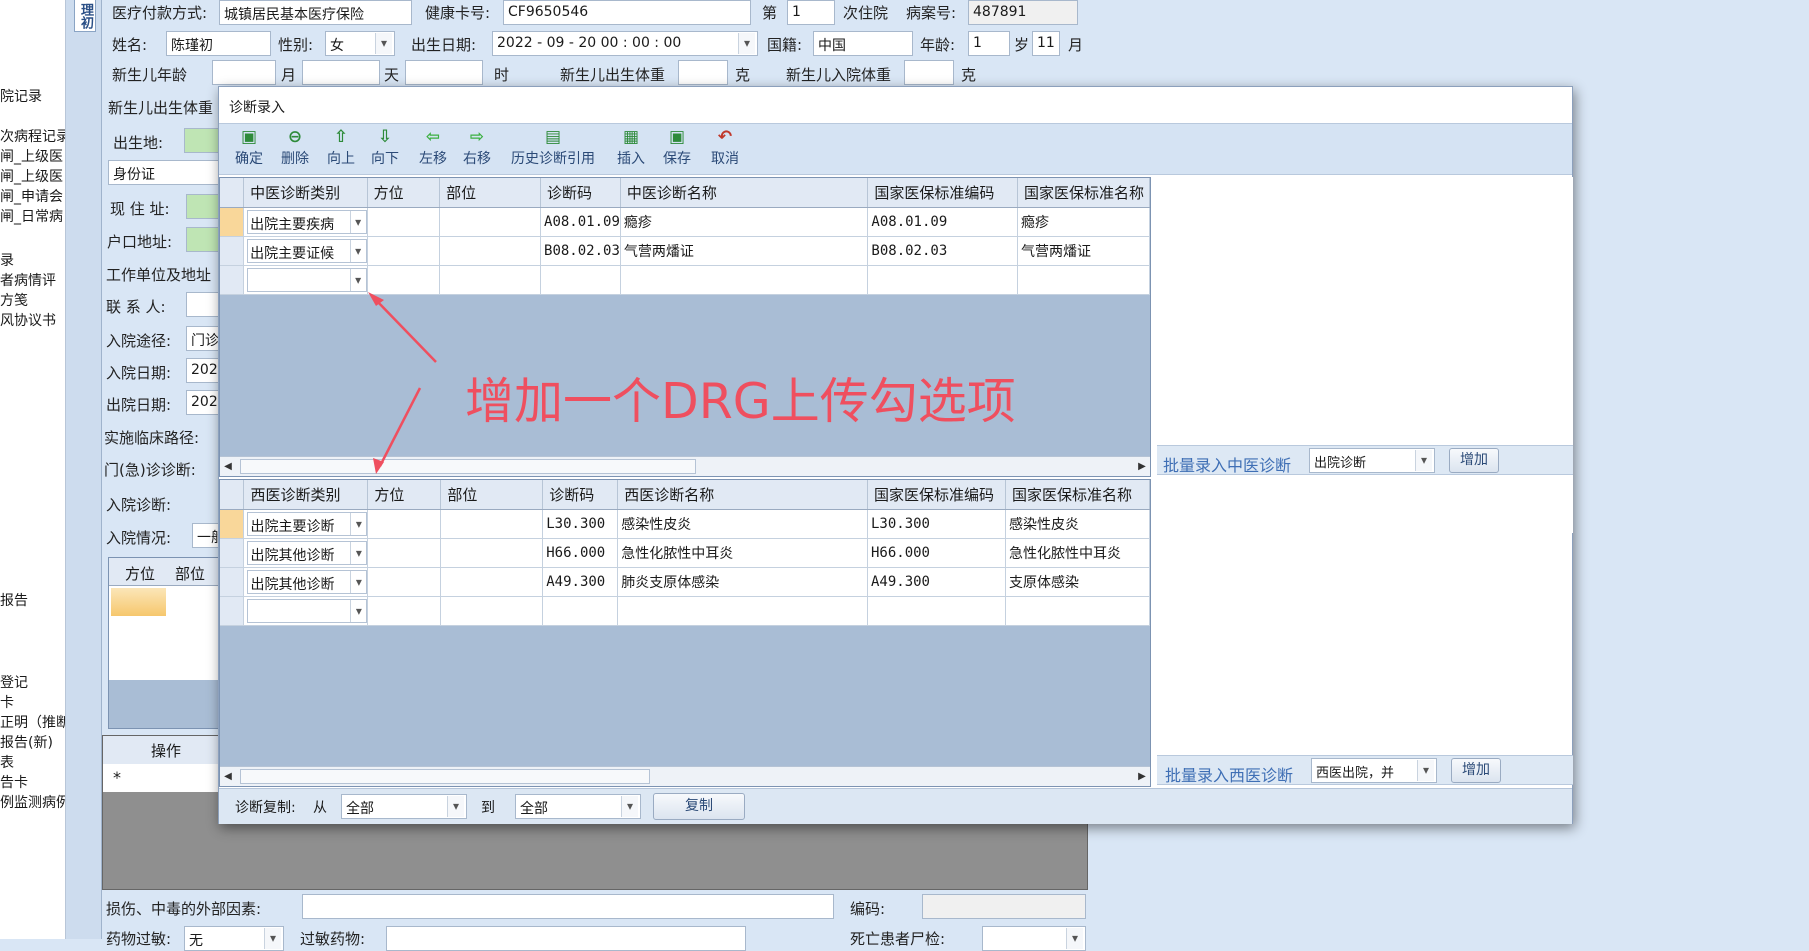  Describe the element at coordinates (405, 330) in the screenshot. I see `arrow-line-up` at that location.